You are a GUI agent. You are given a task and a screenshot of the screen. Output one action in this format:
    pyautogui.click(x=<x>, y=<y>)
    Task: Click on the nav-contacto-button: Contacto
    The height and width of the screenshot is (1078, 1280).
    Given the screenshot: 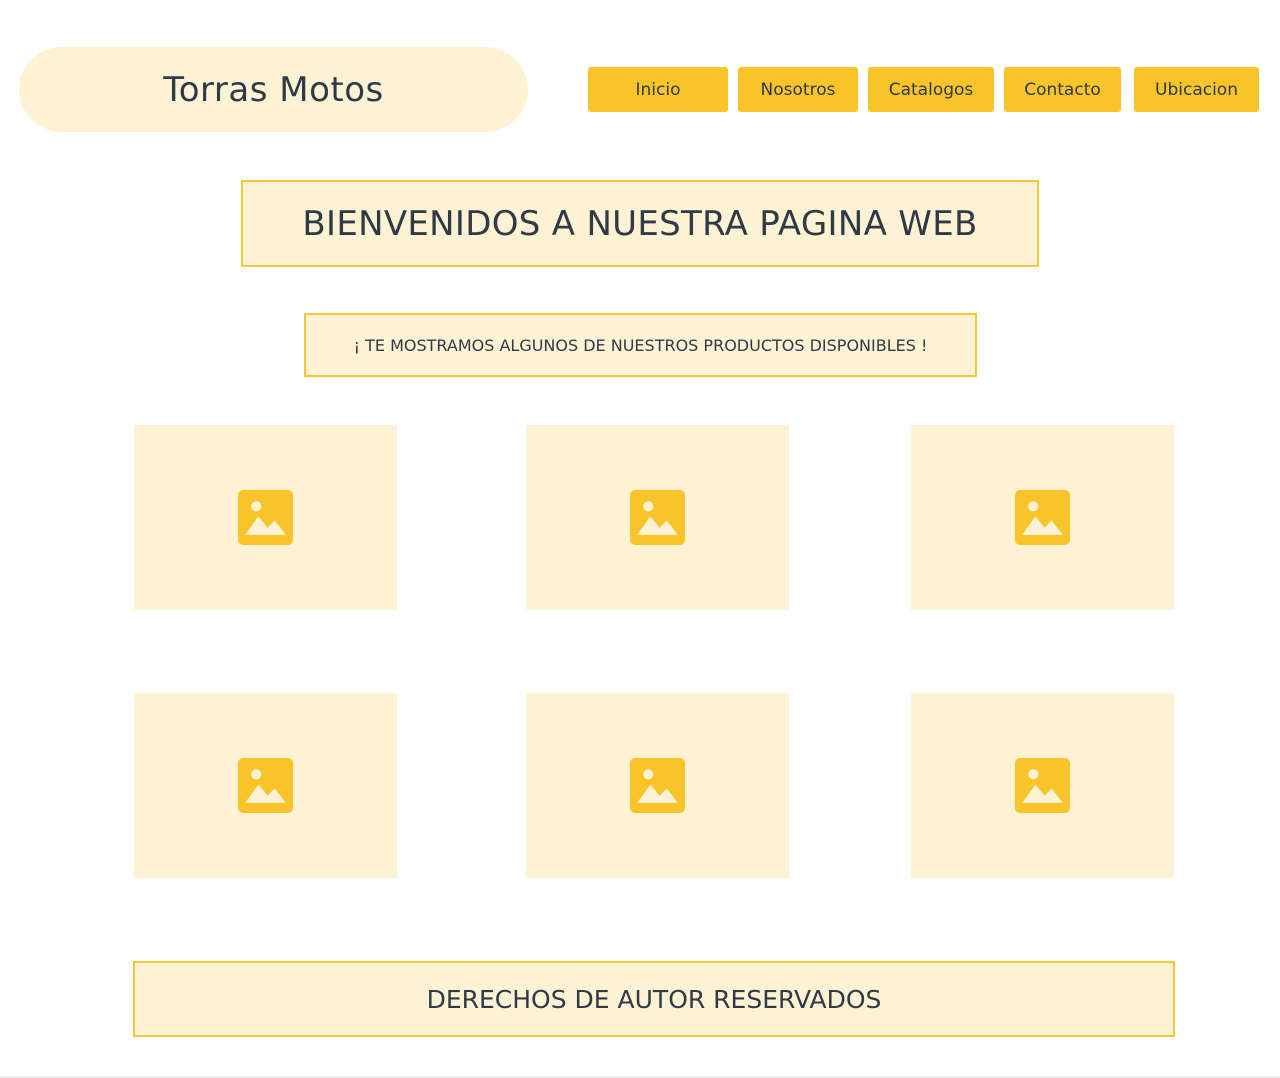 What is the action you would take?
    pyautogui.click(x=1062, y=89)
    